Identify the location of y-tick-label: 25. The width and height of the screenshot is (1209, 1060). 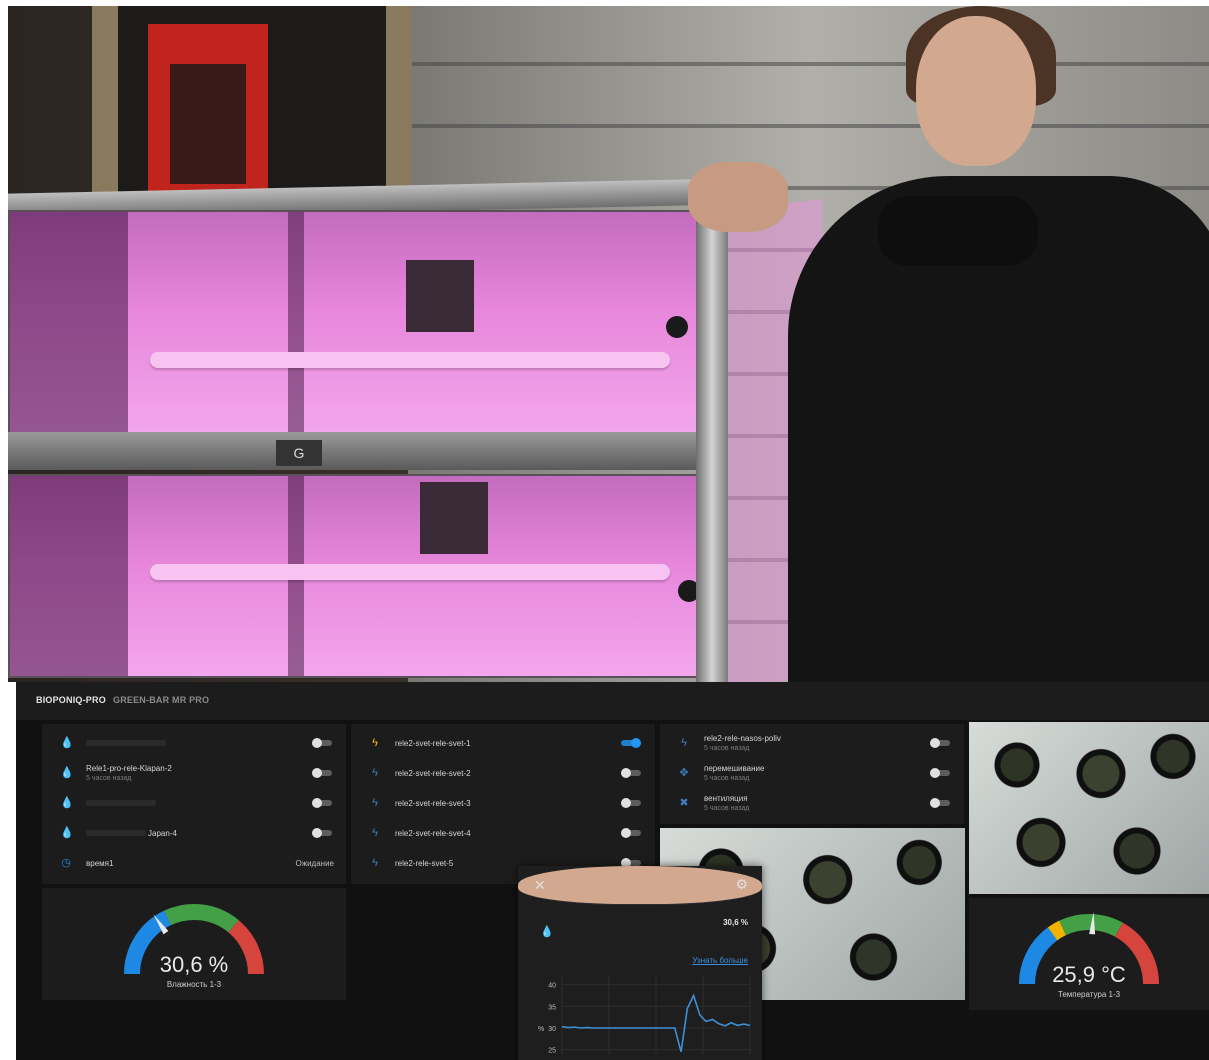
(552, 1051).